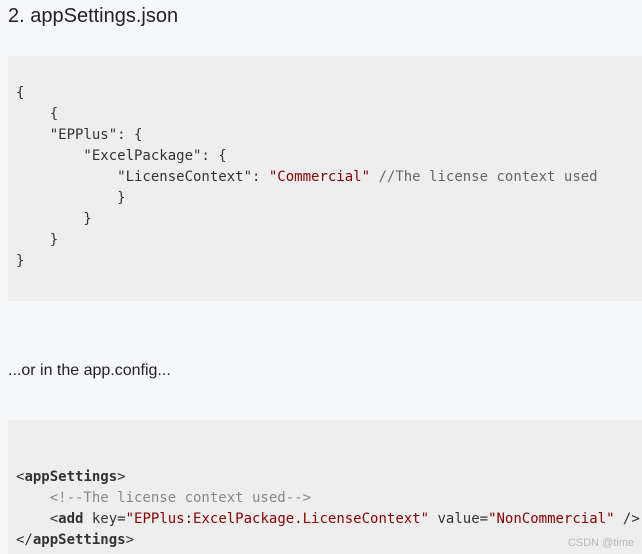 This screenshot has width=642, height=554. What do you see at coordinates (71, 519) in the screenshot?
I see `xml-tag-name: add` at bounding box center [71, 519].